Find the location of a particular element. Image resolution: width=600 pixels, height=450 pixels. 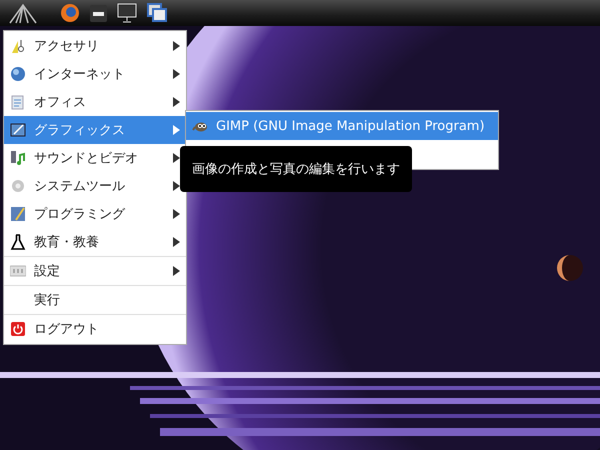

menu-item: オフィス is located at coordinates (95, 102).